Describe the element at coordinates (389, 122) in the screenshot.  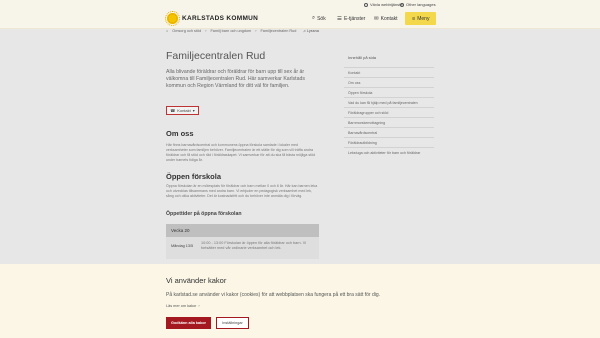
I see `toc-item: Barnmorskemottagning` at that location.